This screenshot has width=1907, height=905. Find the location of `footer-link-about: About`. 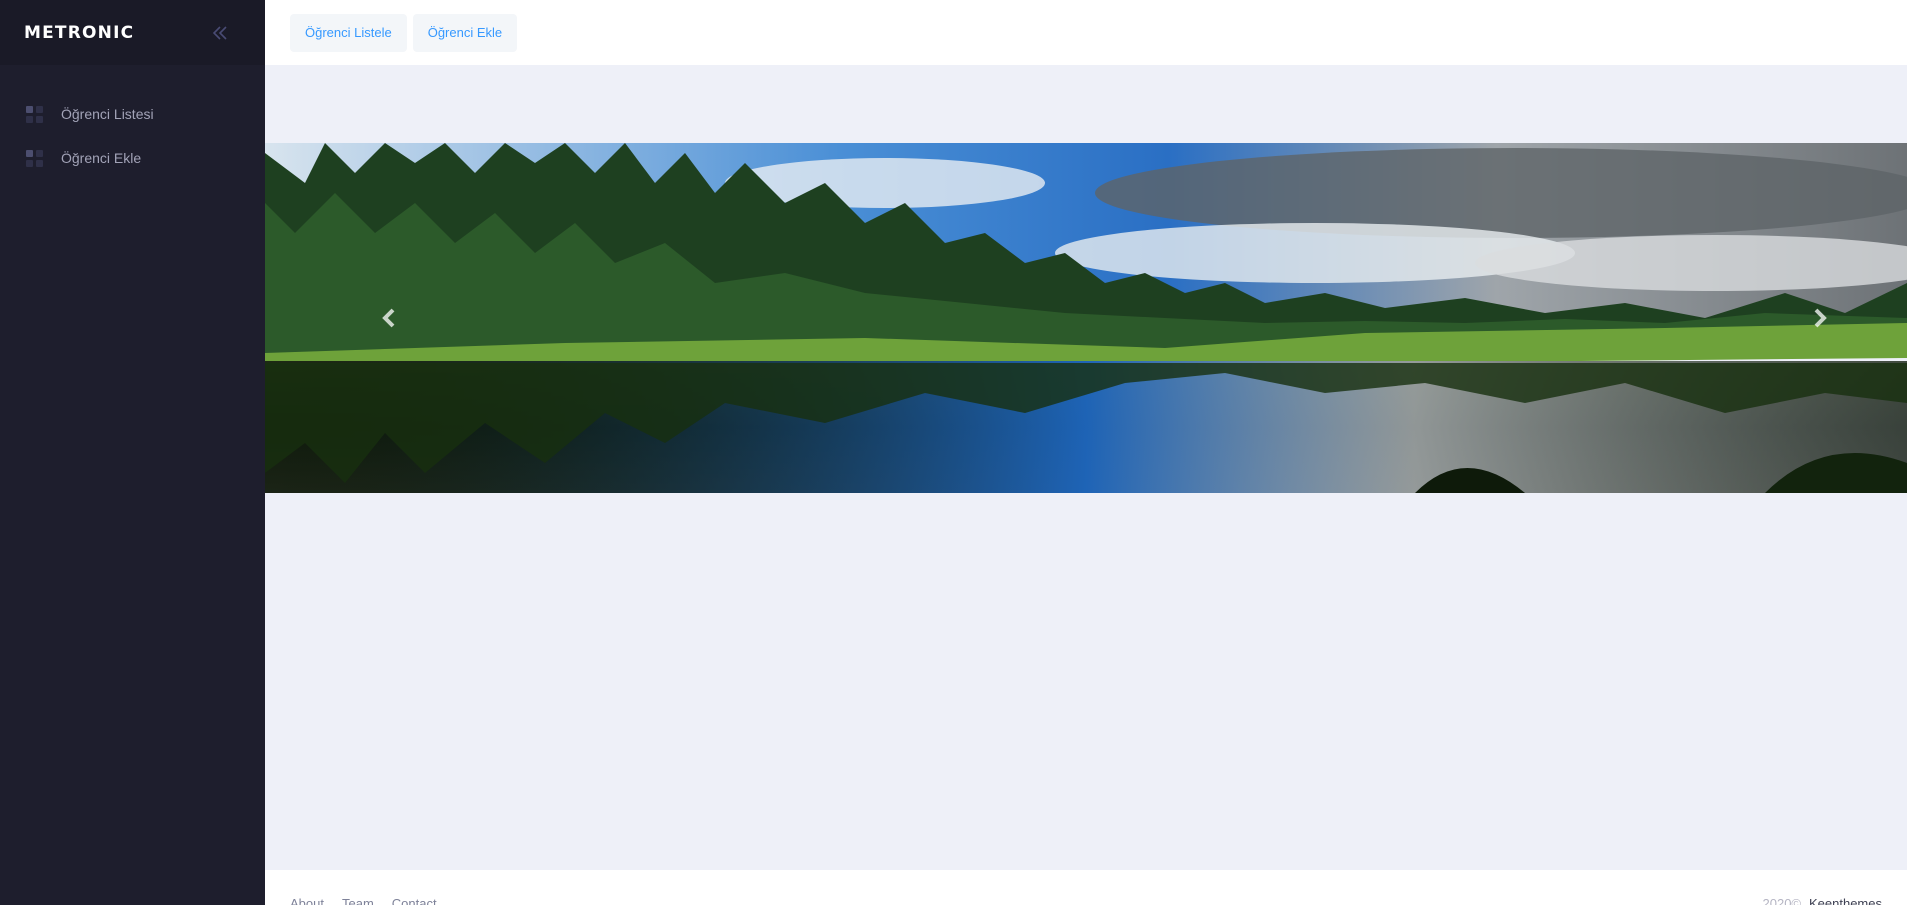

footer-link-about: About is located at coordinates (307, 900).